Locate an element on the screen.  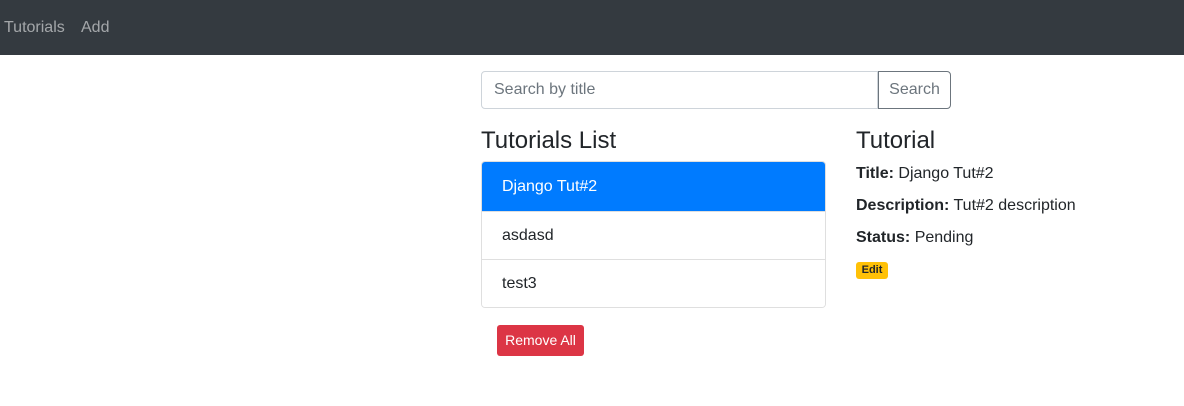
tutorial-detail-heading: Tutorial is located at coordinates (896, 140).